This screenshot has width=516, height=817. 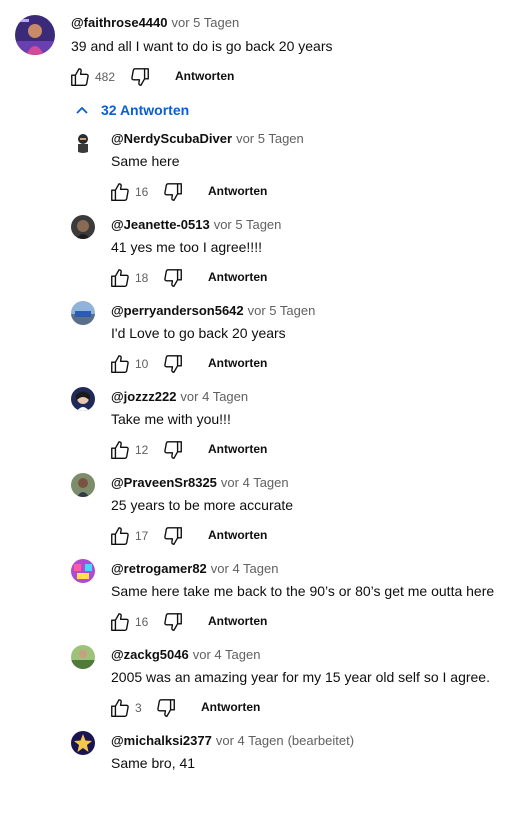 I want to click on like-count: 17, so click(x=142, y=536).